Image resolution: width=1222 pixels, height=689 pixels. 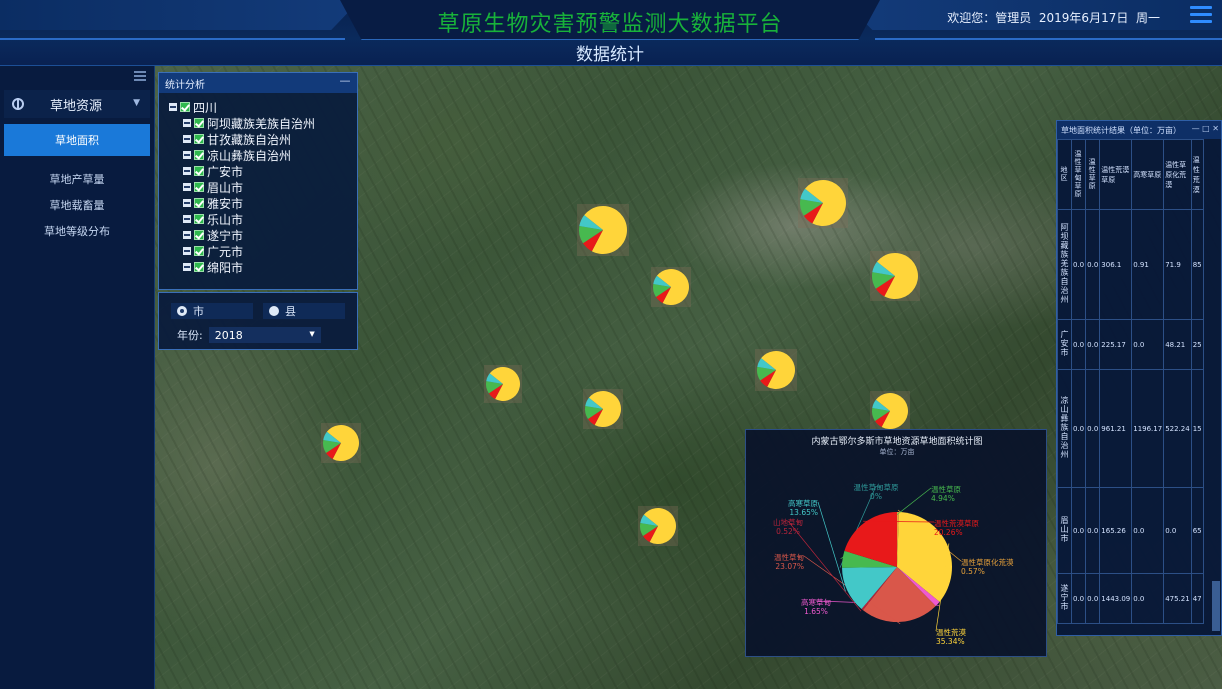 What do you see at coordinates (1116, 530) in the screenshot?
I see `table-cell: 165.26` at bounding box center [1116, 530].